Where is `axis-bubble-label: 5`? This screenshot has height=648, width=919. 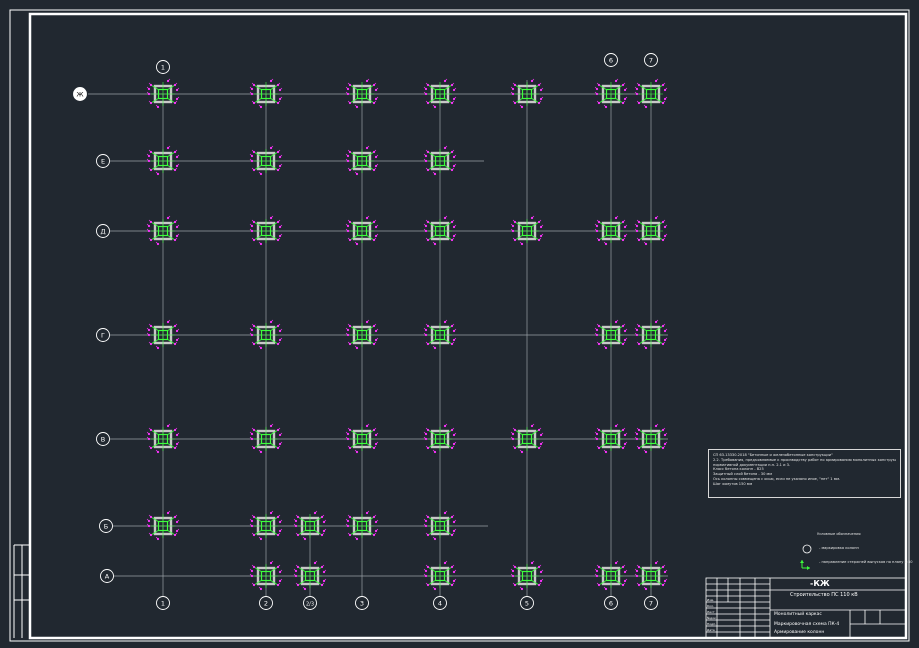 axis-bubble-label: 5 is located at coordinates (527, 603).